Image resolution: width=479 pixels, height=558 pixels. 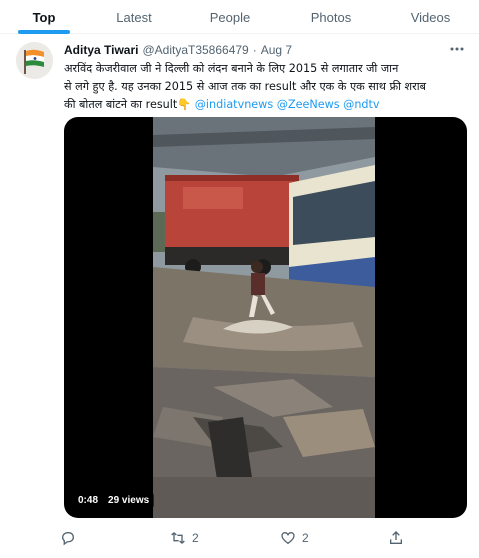 I want to click on tab-videos: Videos, so click(x=430, y=17).